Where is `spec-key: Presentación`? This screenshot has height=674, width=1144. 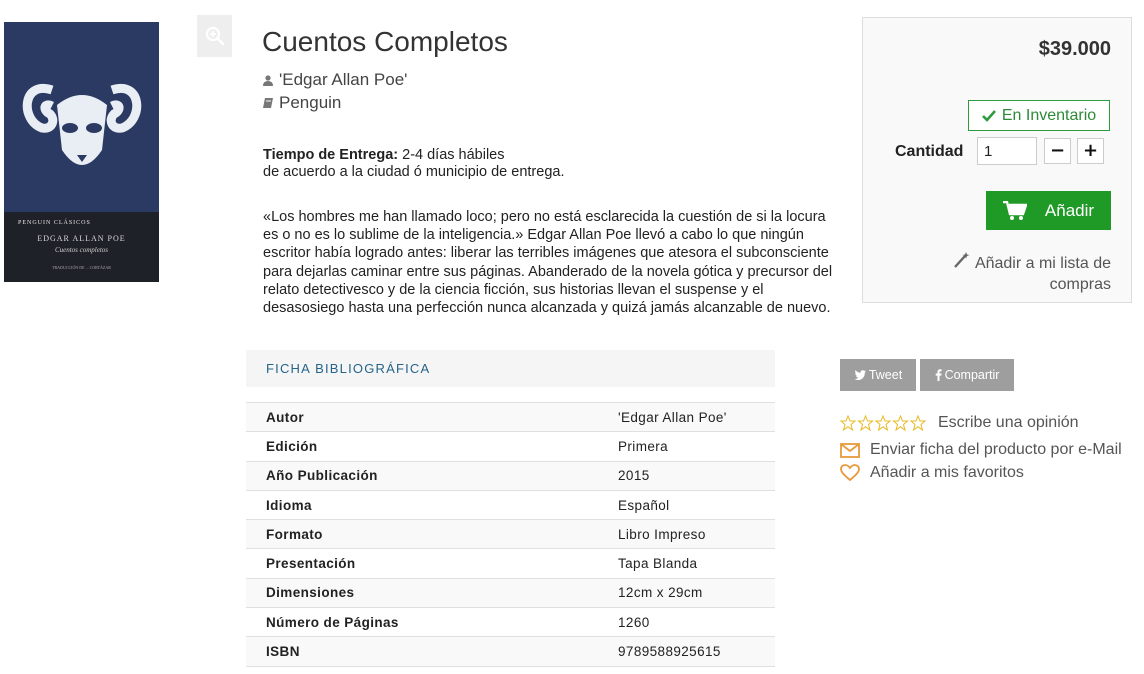 spec-key: Presentación is located at coordinates (311, 564).